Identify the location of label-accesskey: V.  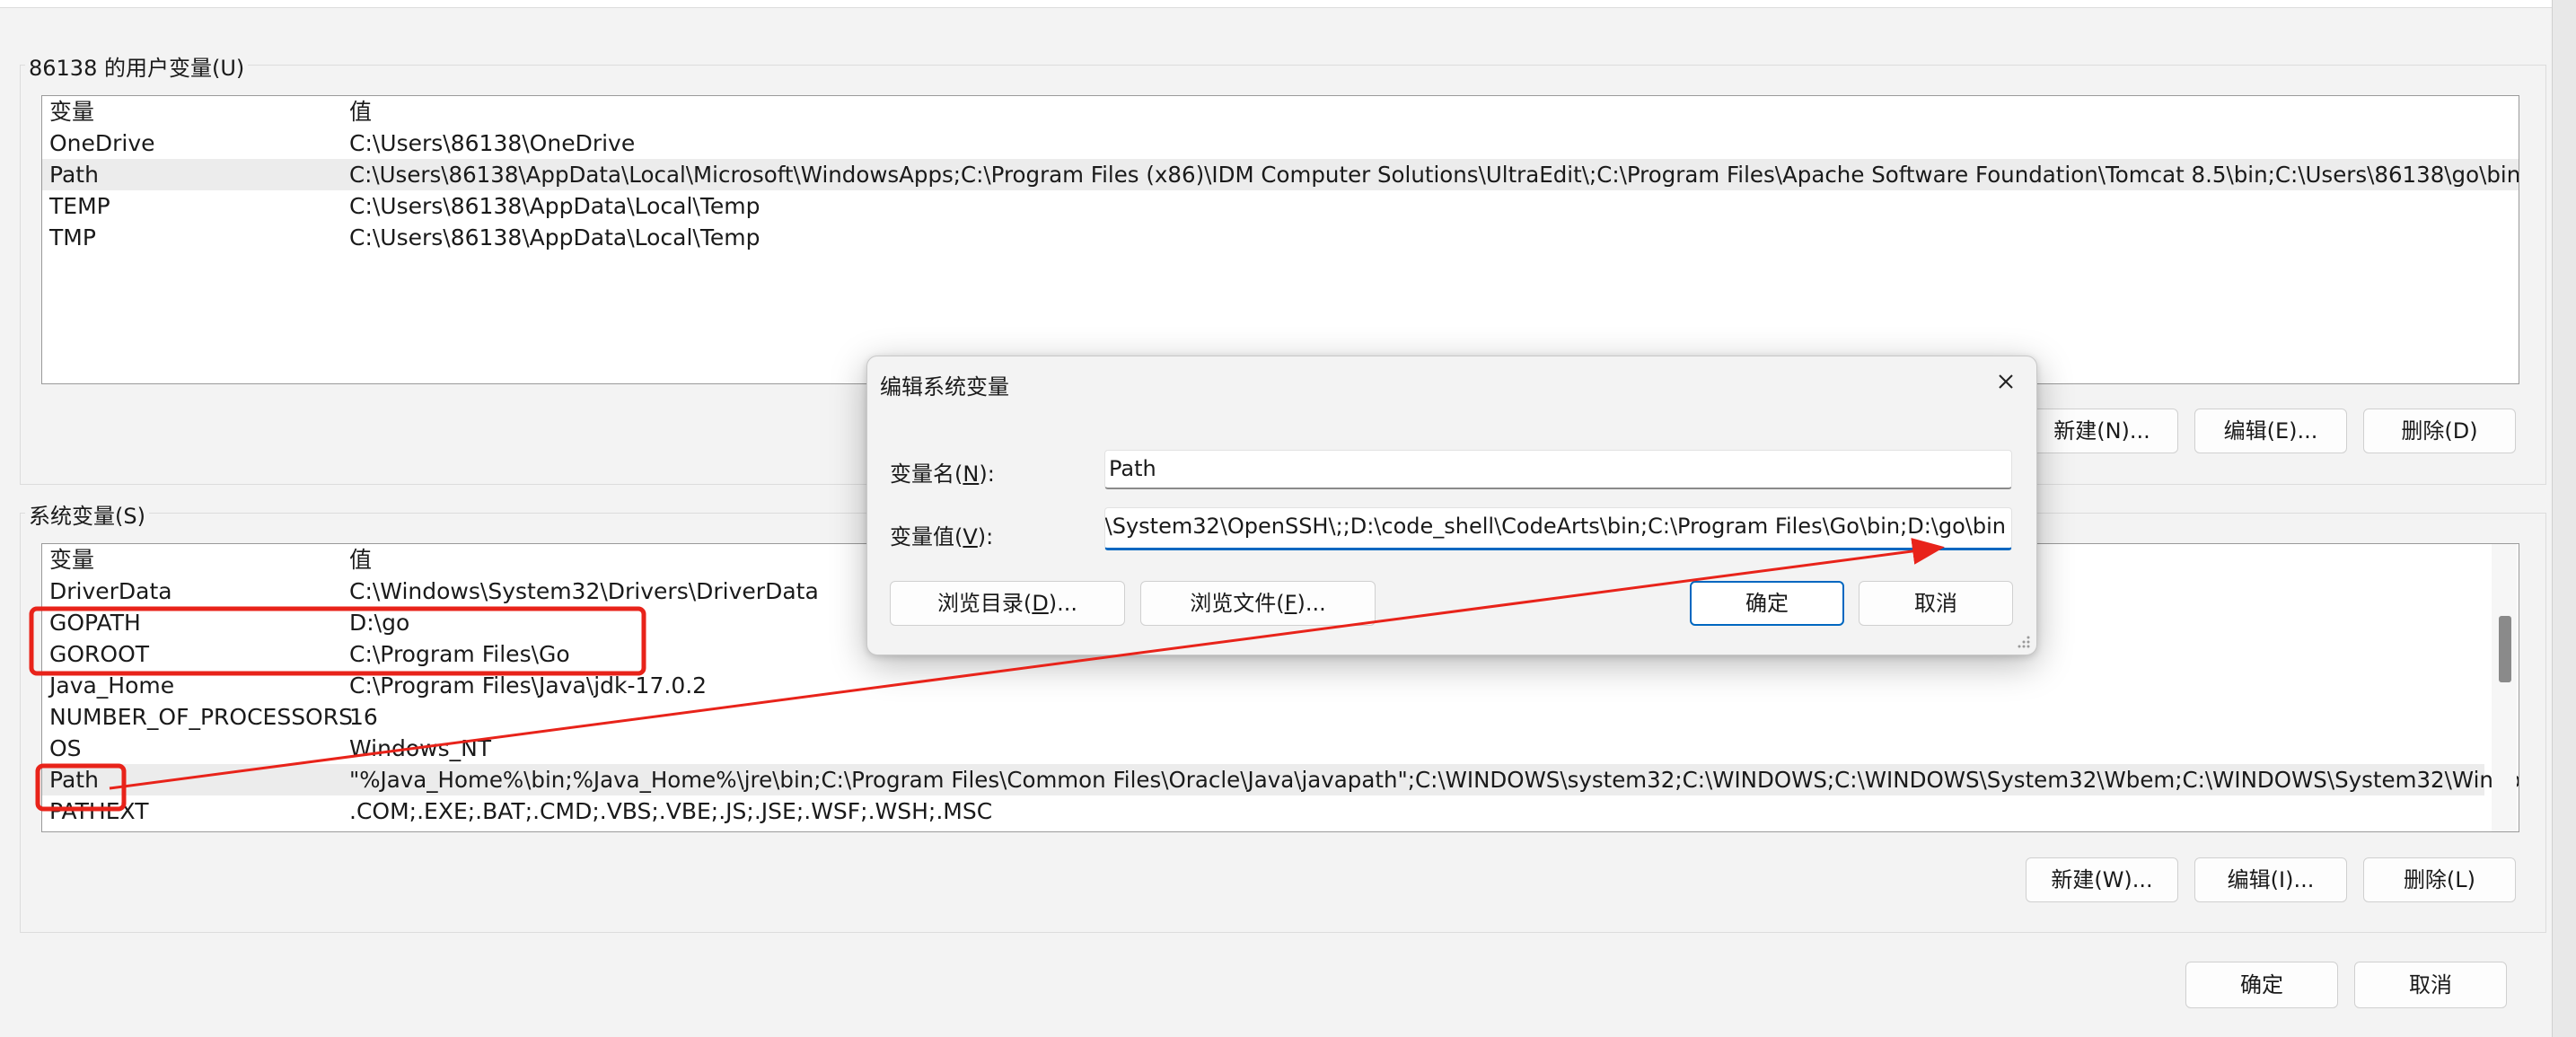
(970, 536).